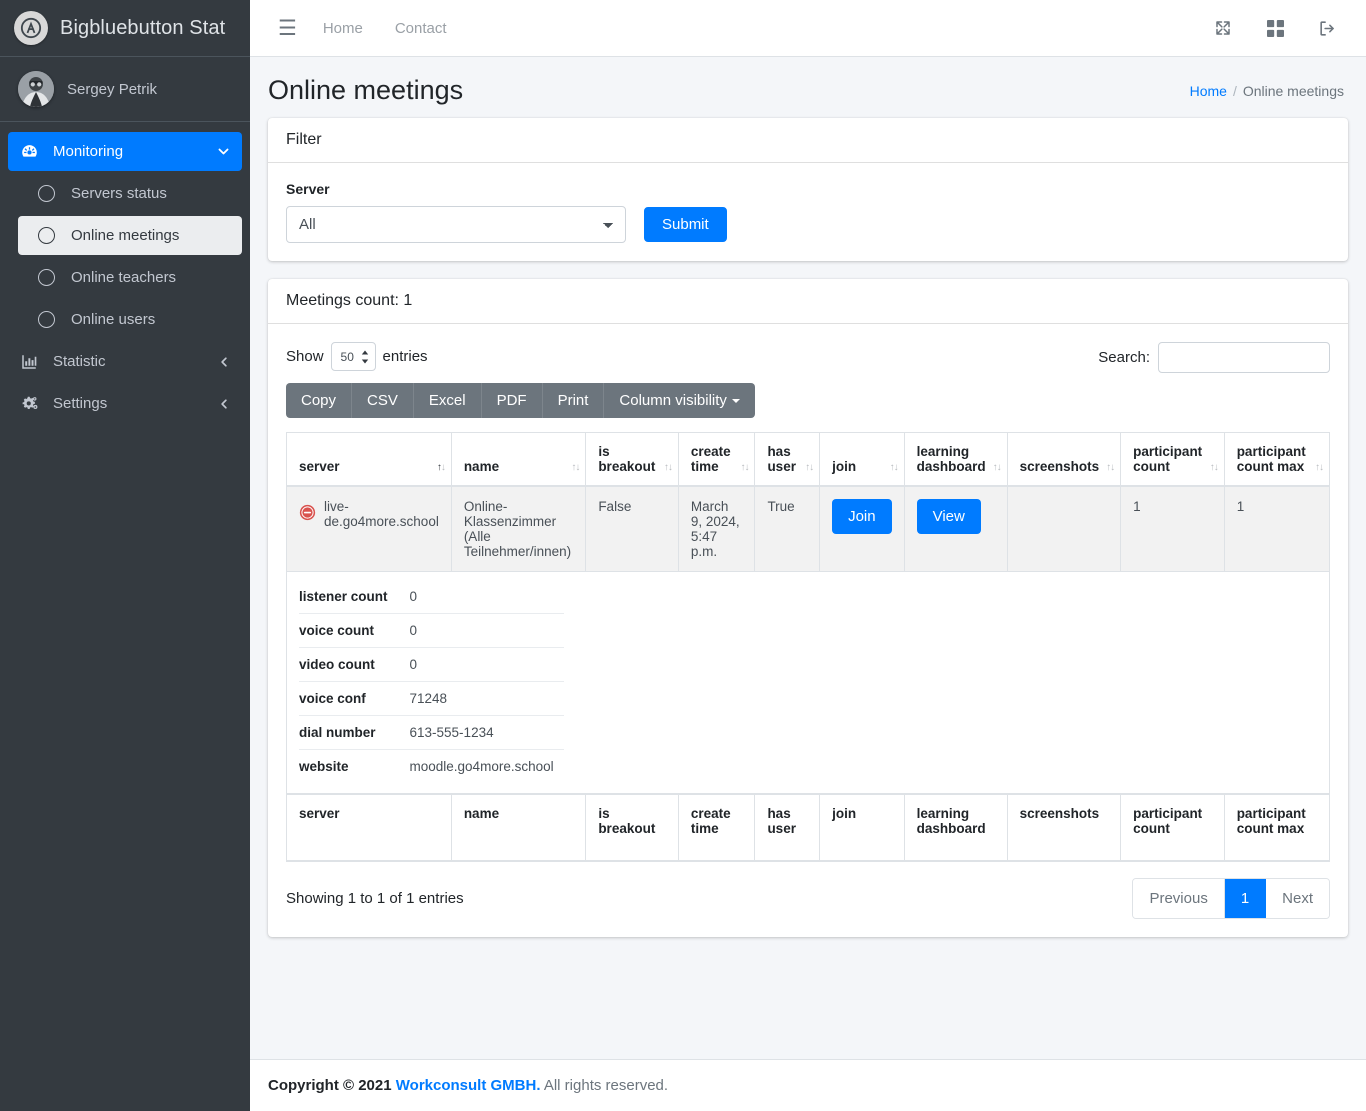  What do you see at coordinates (319, 400) in the screenshot?
I see `copy-button: Copy` at bounding box center [319, 400].